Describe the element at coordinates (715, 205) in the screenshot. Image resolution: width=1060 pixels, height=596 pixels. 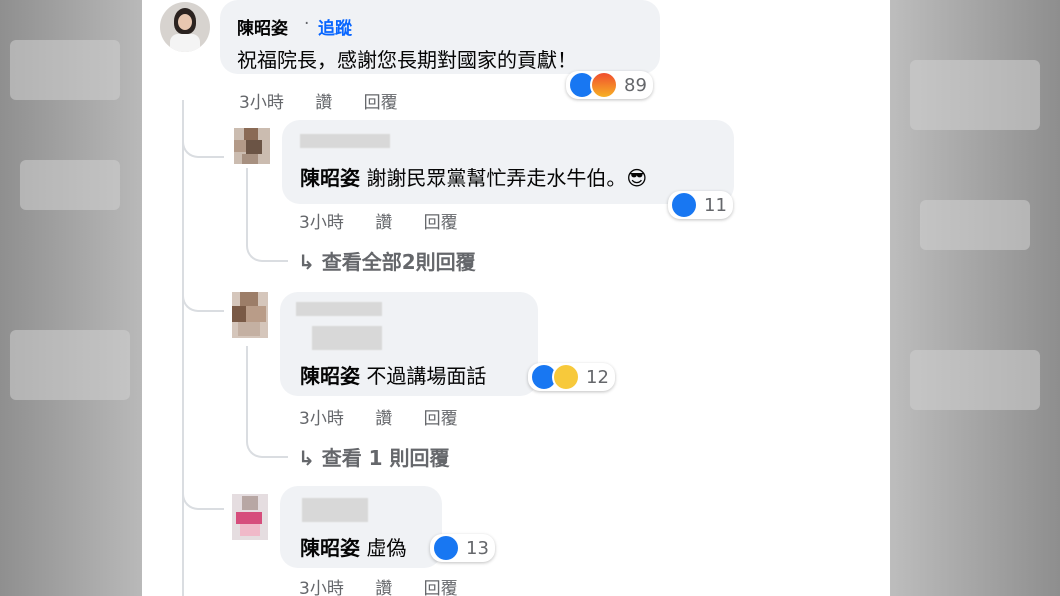
I see `reaction-count: 11` at that location.